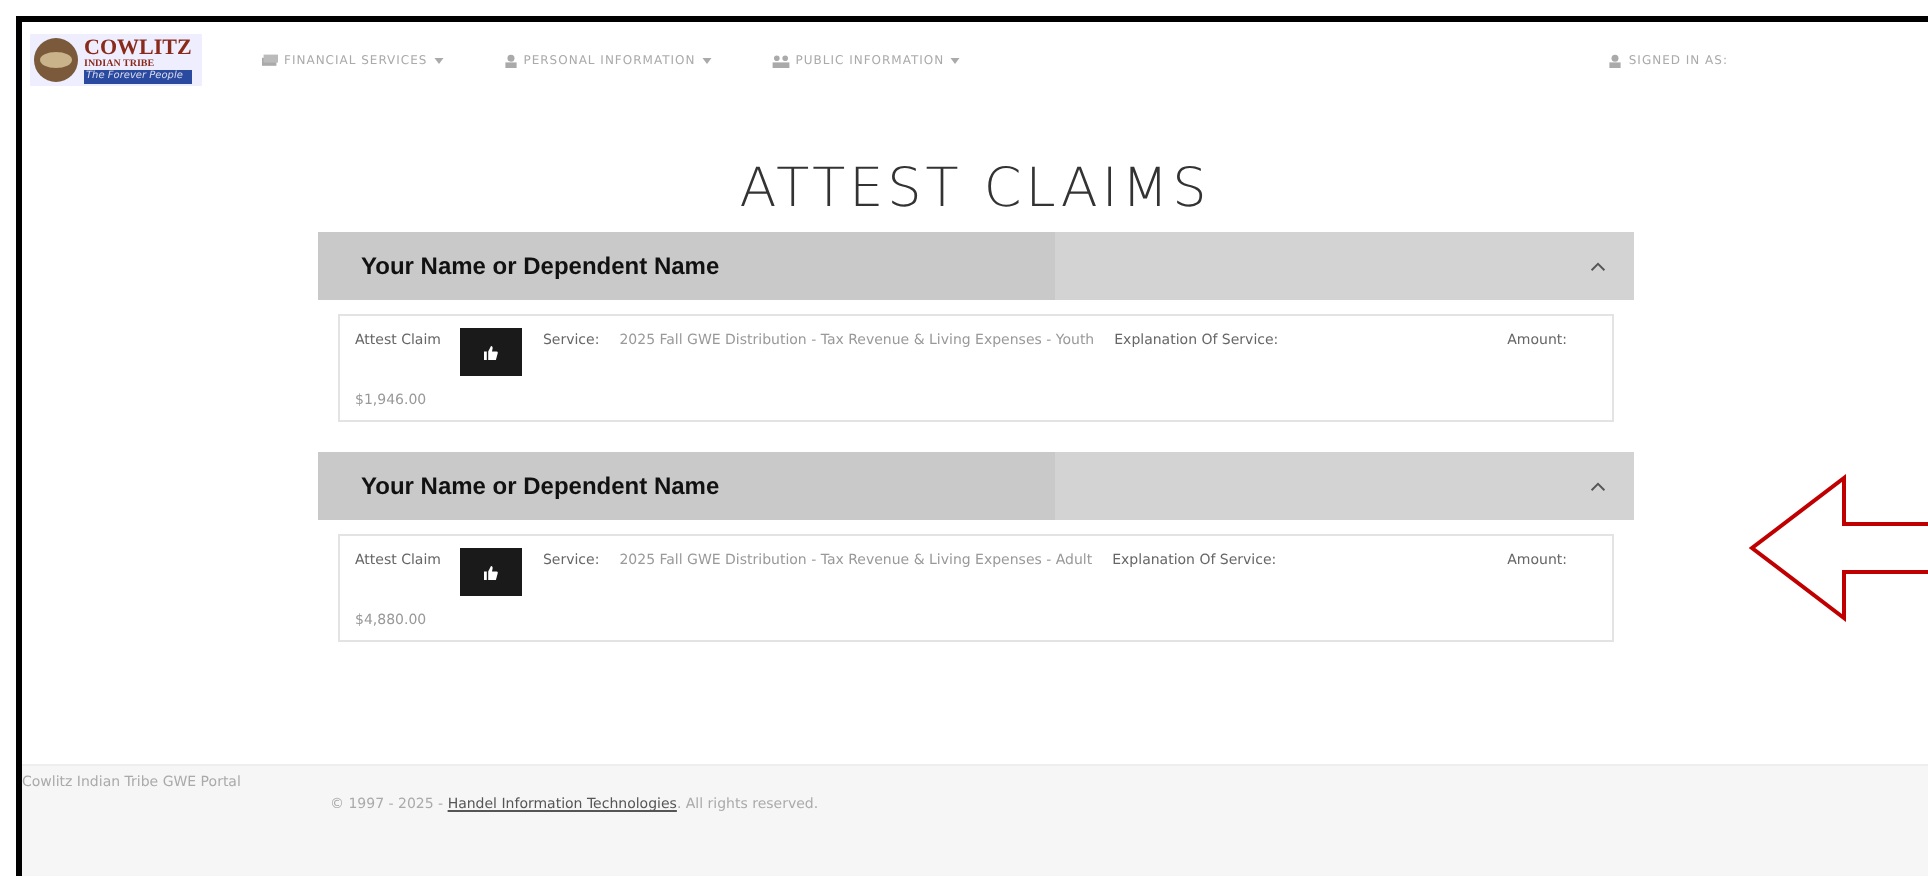 The image size is (1928, 882). Describe the element at coordinates (138, 48) in the screenshot. I see `logo-title: COWLITZ` at that location.